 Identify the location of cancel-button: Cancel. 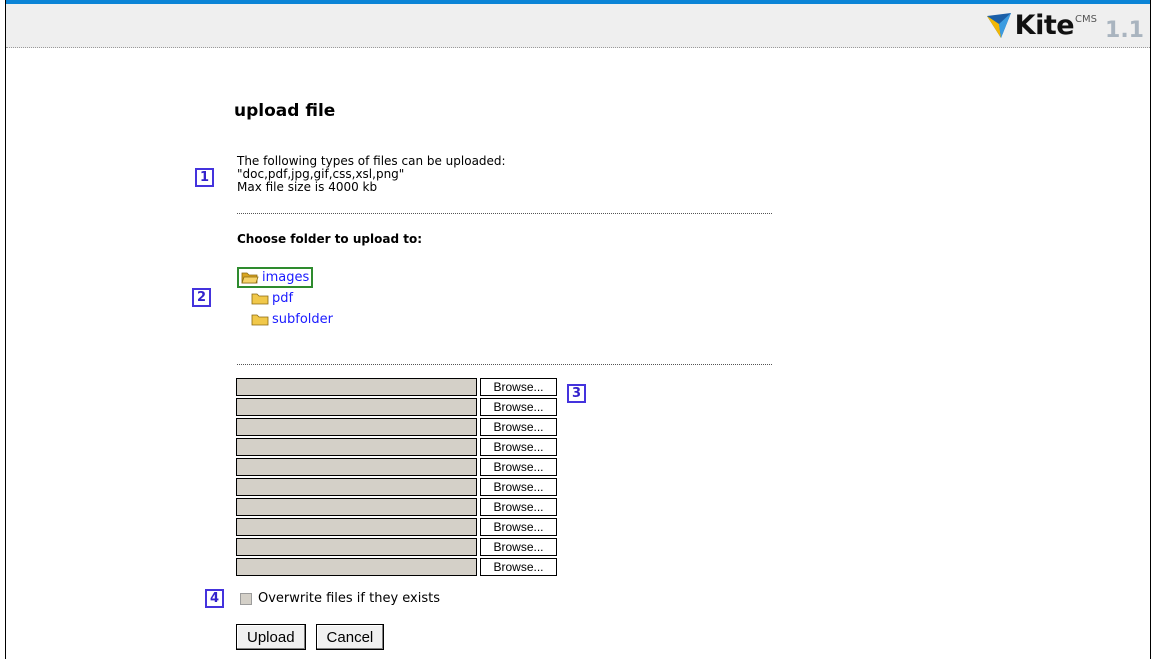
(350, 637).